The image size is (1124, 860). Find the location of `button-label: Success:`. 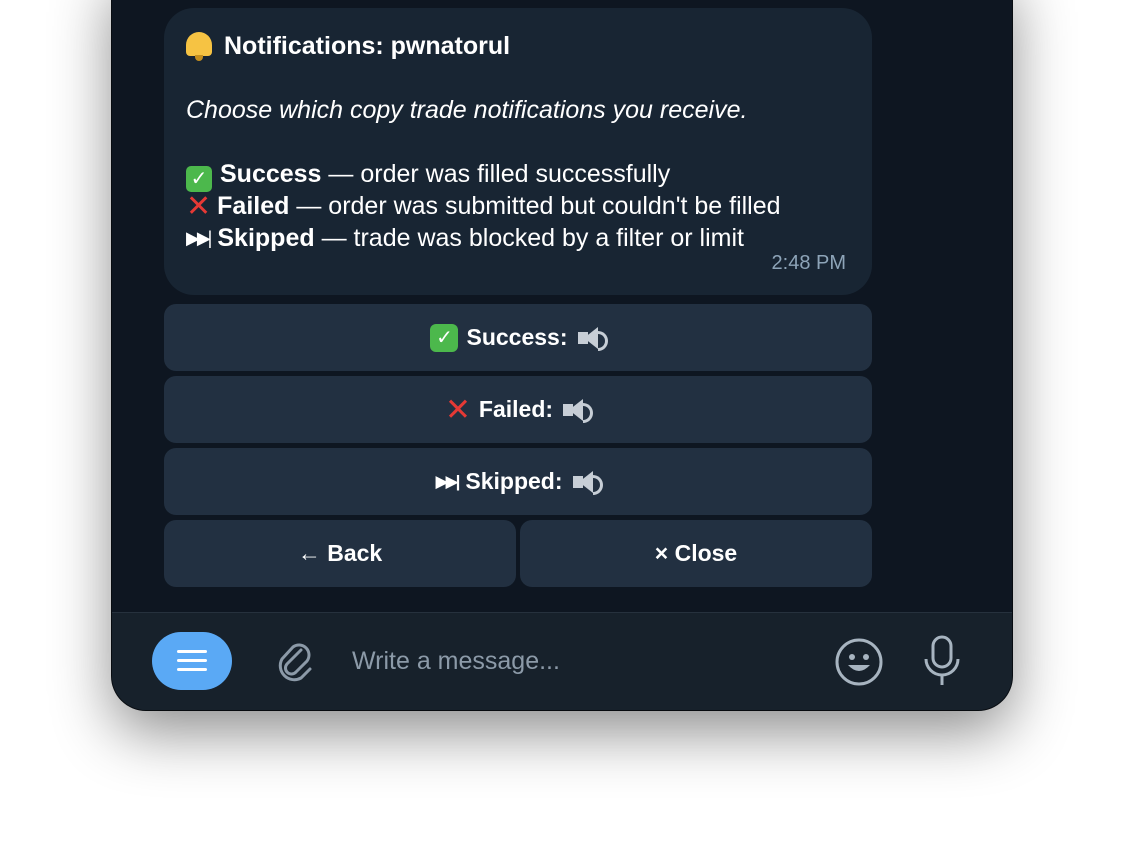

button-label: Success: is located at coordinates (517, 337).